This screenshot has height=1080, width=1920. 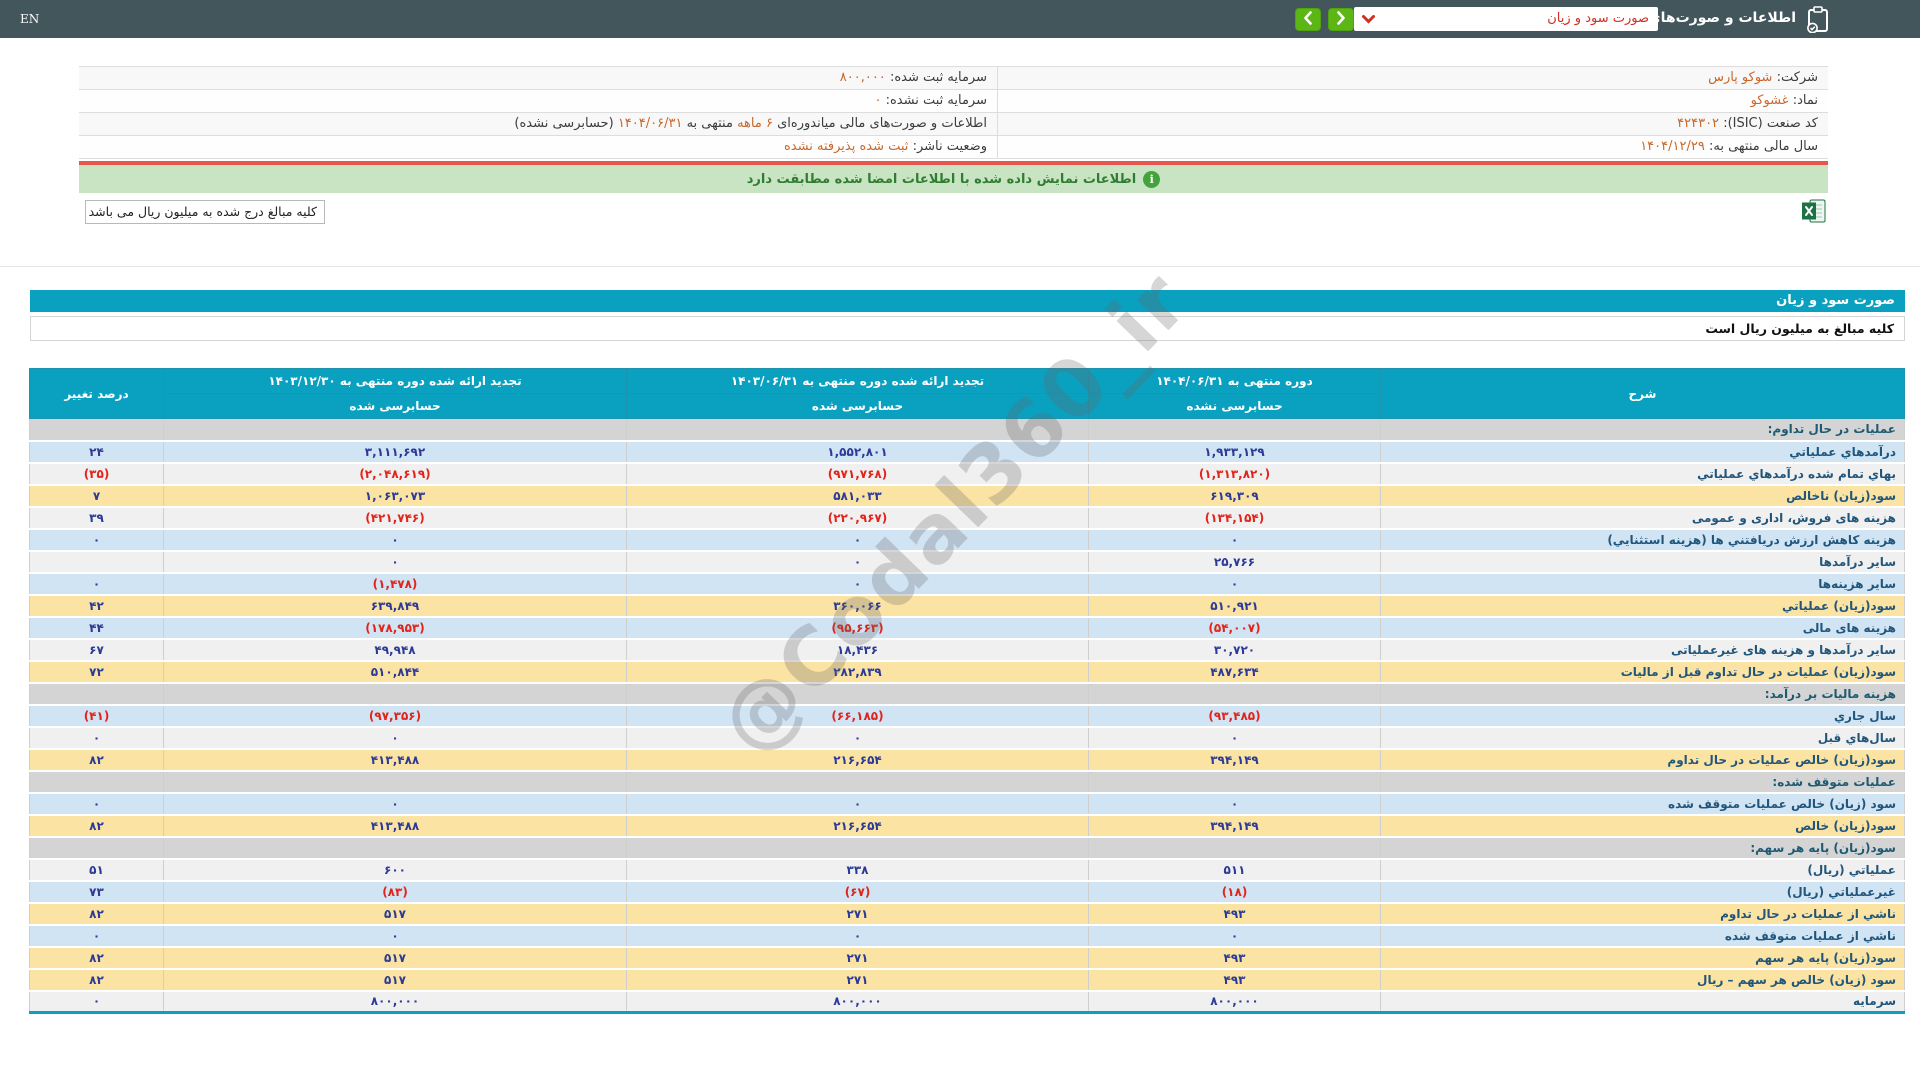 I want to click on current-period-value: (۵۴,۰۰۷), so click(x=1234, y=628).